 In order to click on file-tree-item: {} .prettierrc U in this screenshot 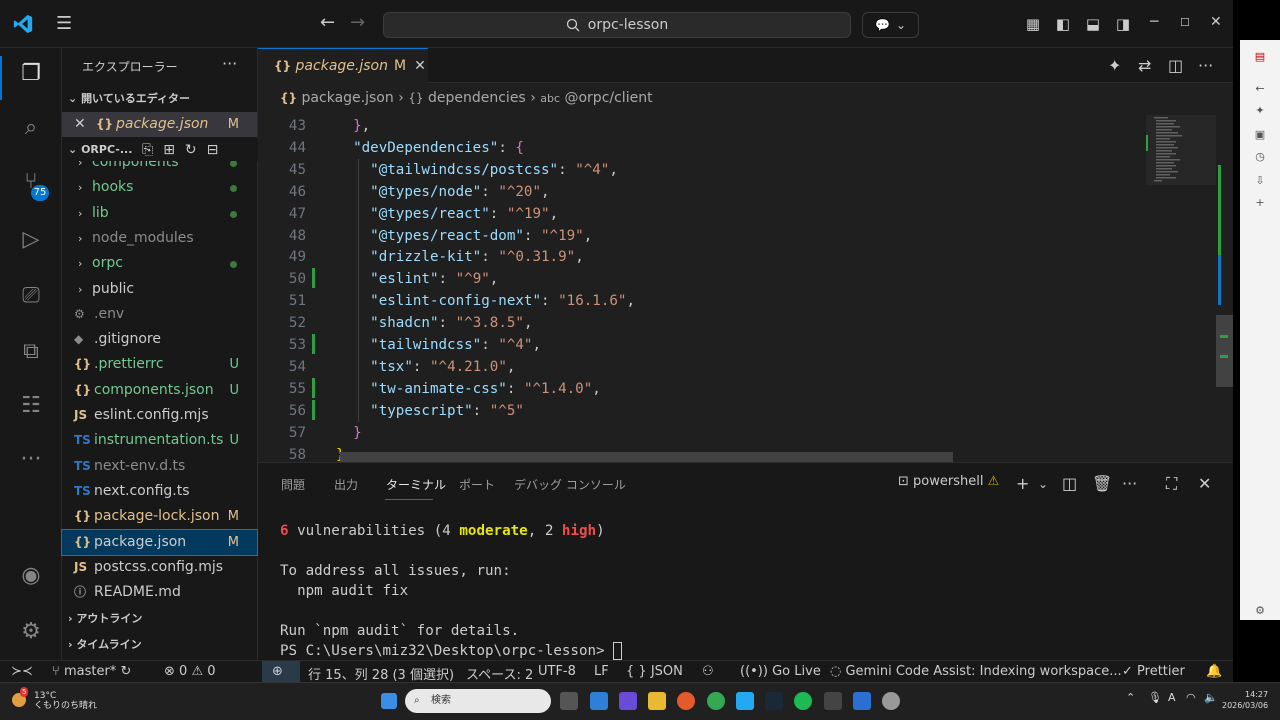, I will do `click(159, 364)`.